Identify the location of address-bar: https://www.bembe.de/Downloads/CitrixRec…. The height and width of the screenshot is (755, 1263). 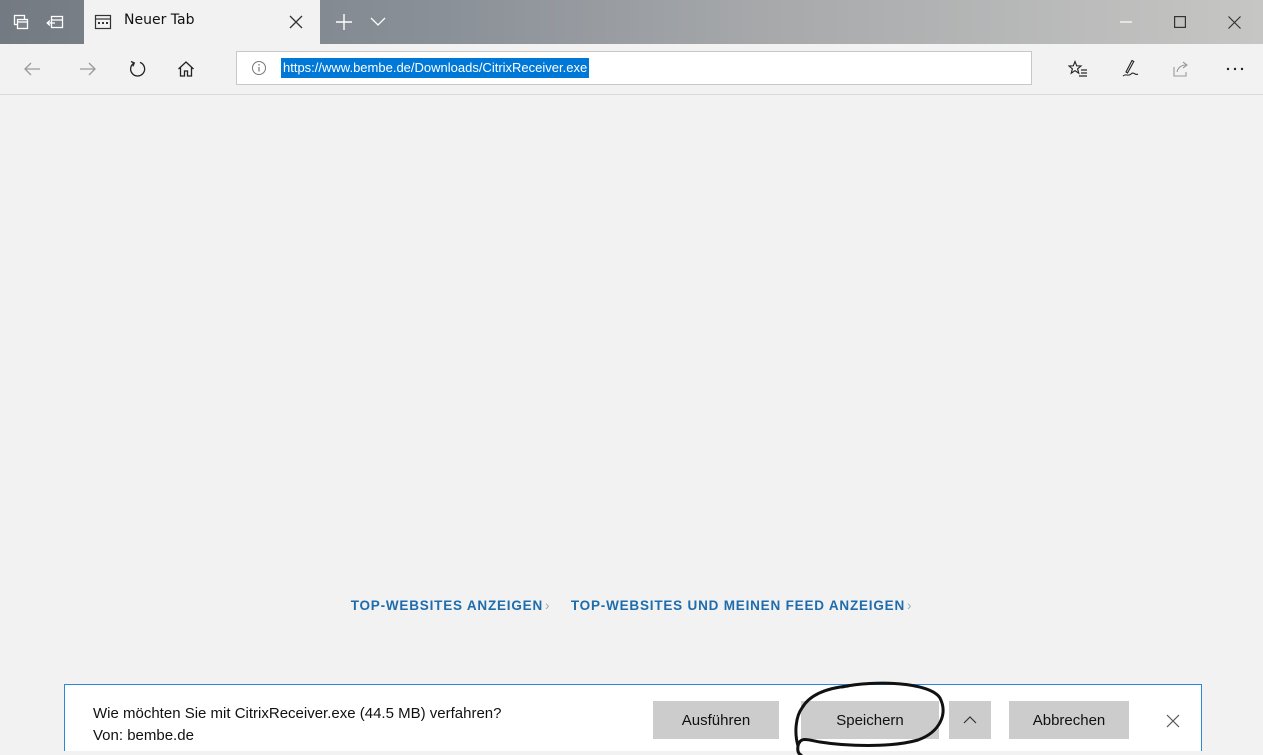
(634, 68).